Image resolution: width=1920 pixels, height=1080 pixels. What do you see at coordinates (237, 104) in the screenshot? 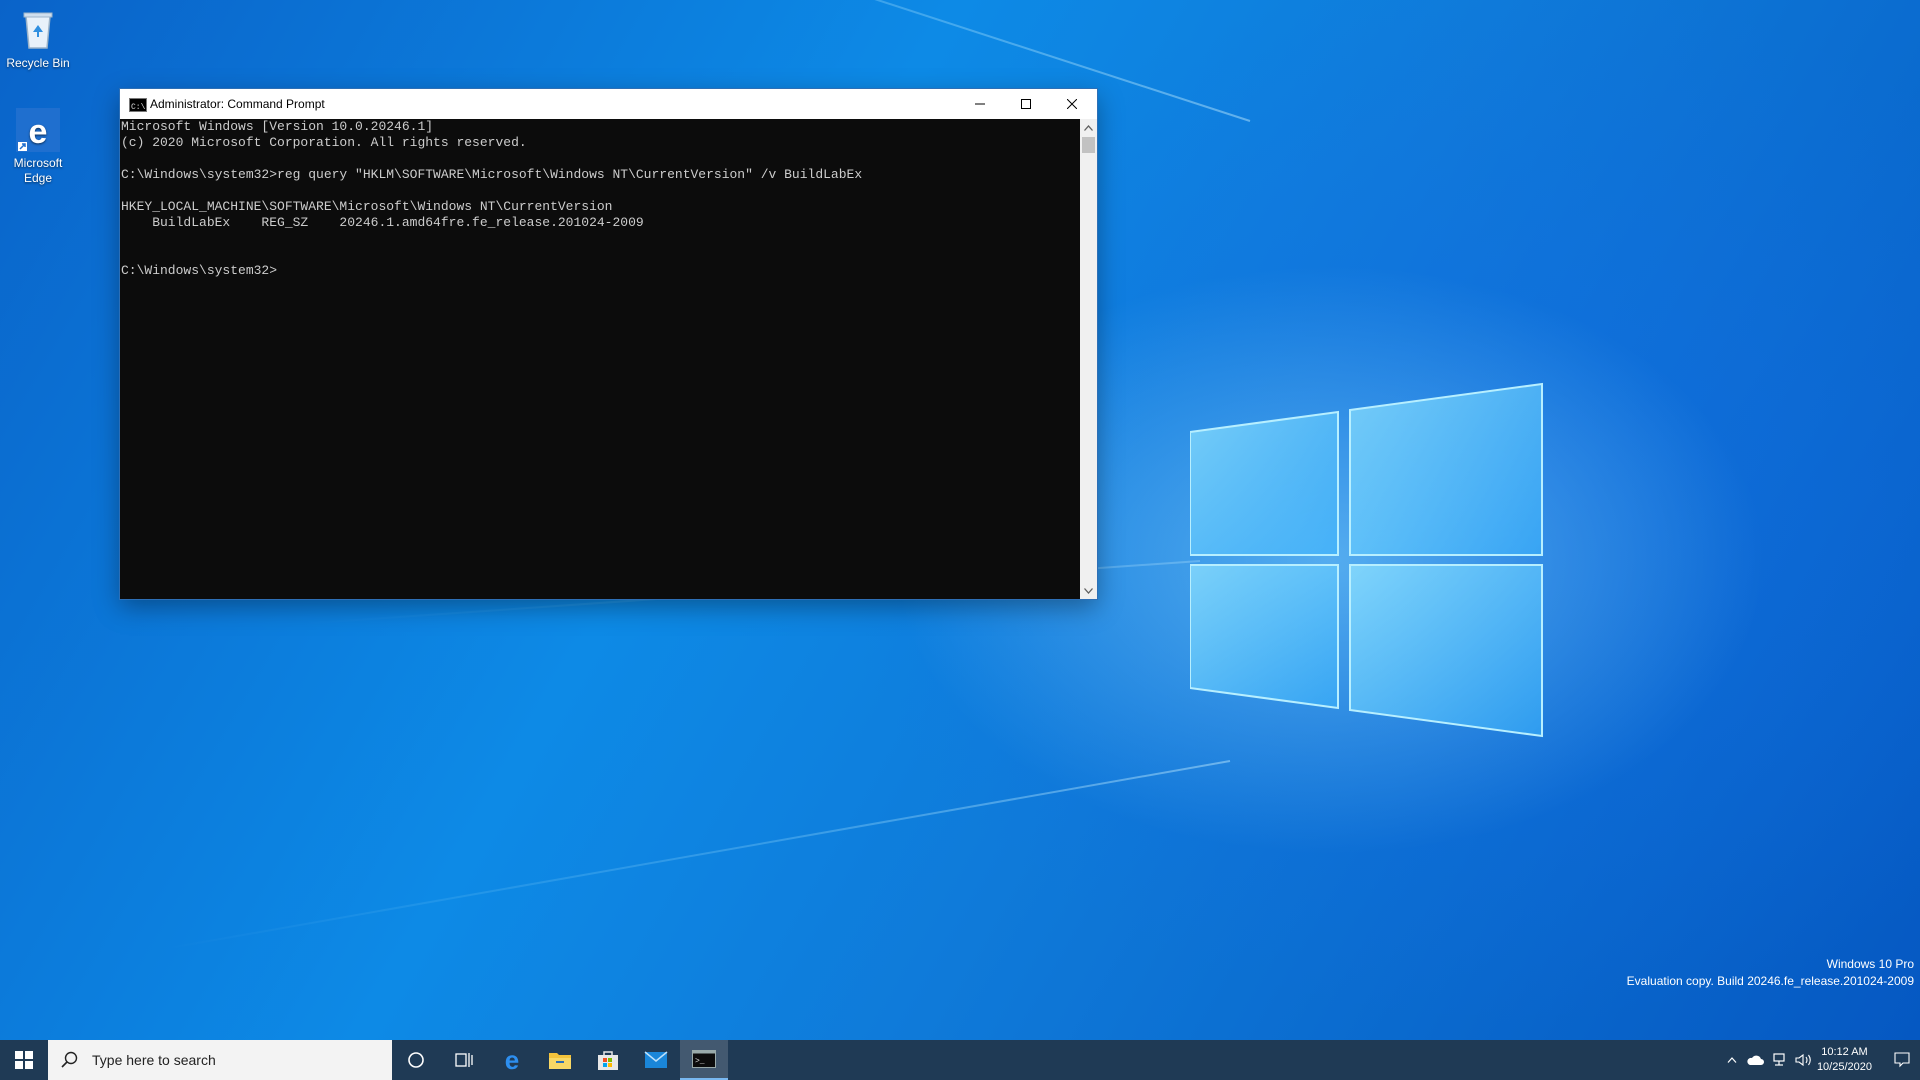
I see `window-title: Administrator: Command Prompt` at bounding box center [237, 104].